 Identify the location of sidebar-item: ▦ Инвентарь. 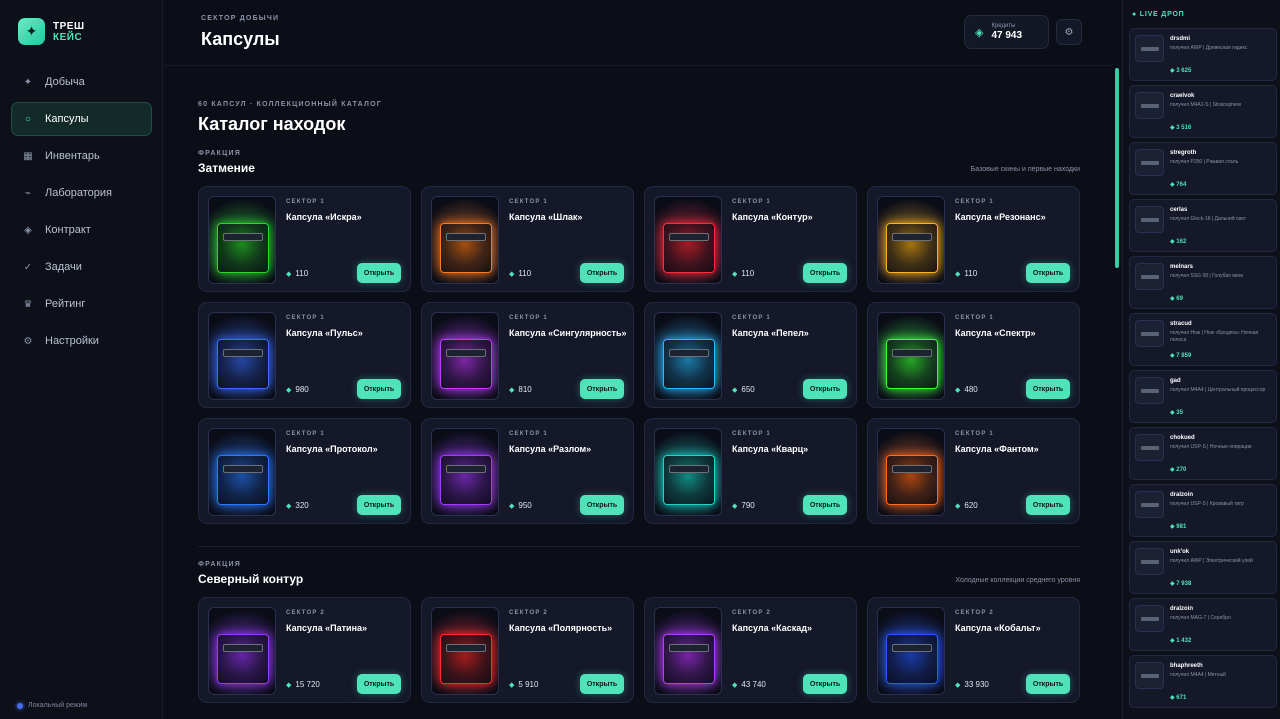
(81, 156).